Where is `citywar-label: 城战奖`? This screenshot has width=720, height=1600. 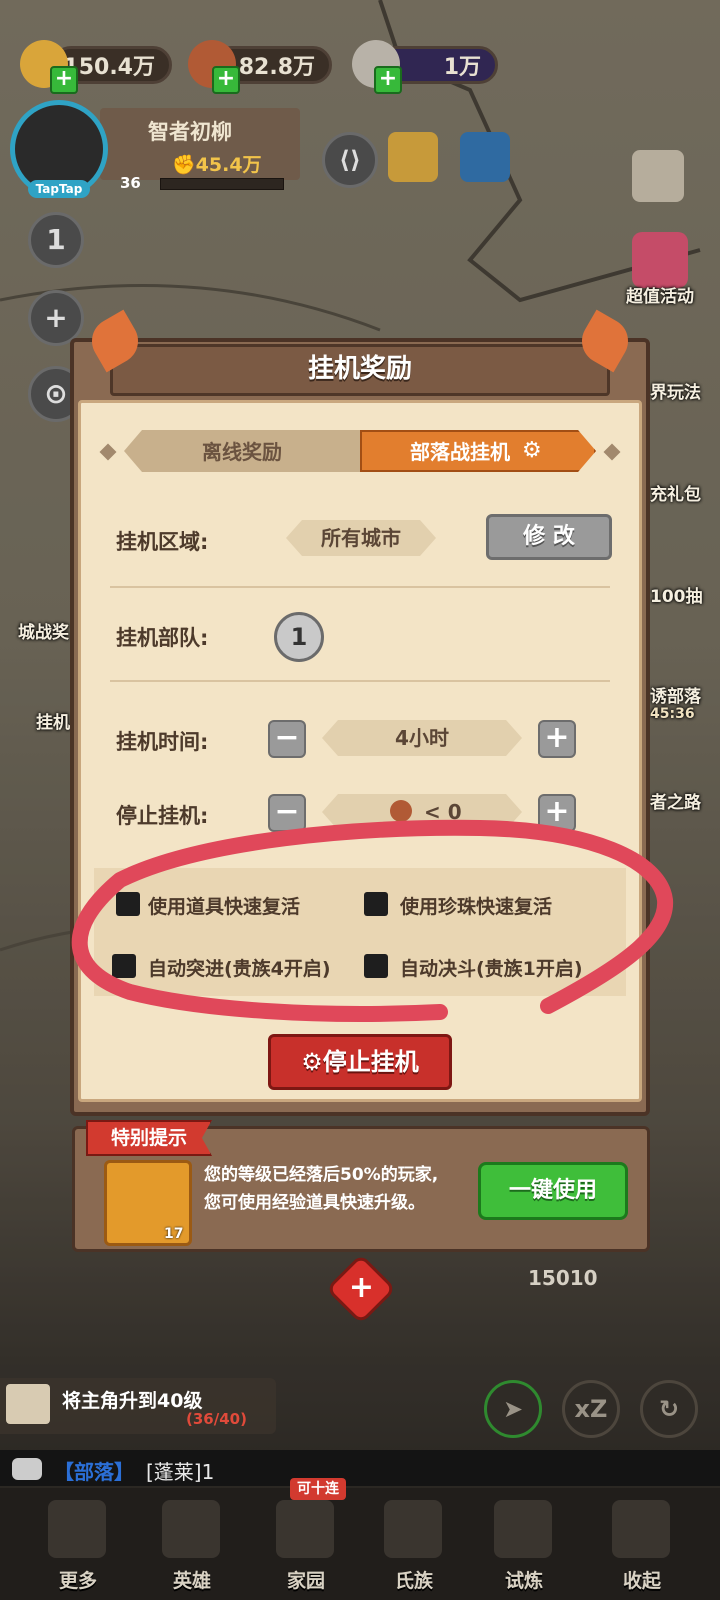 citywar-label: 城战奖 is located at coordinates (43, 630).